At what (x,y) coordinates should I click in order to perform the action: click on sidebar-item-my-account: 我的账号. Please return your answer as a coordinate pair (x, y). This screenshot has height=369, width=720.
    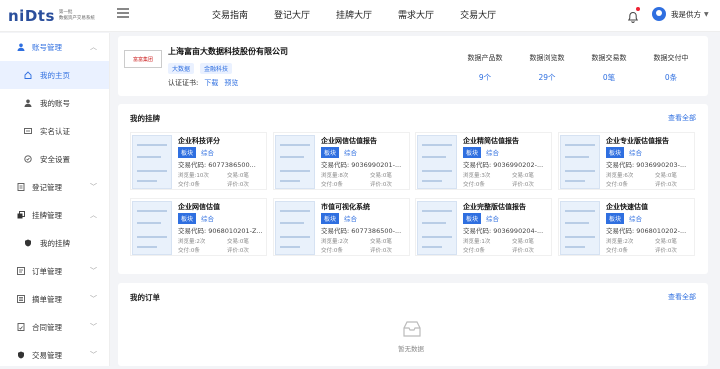
    Looking at the image, I should click on (54, 103).